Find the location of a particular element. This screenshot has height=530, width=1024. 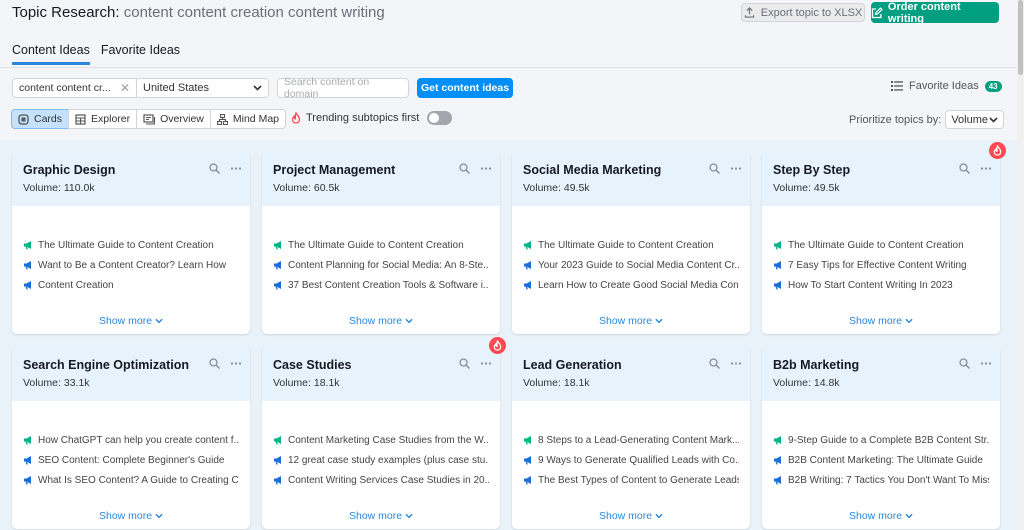

trending-subtopics-label: Trending subtopics first is located at coordinates (363, 118).